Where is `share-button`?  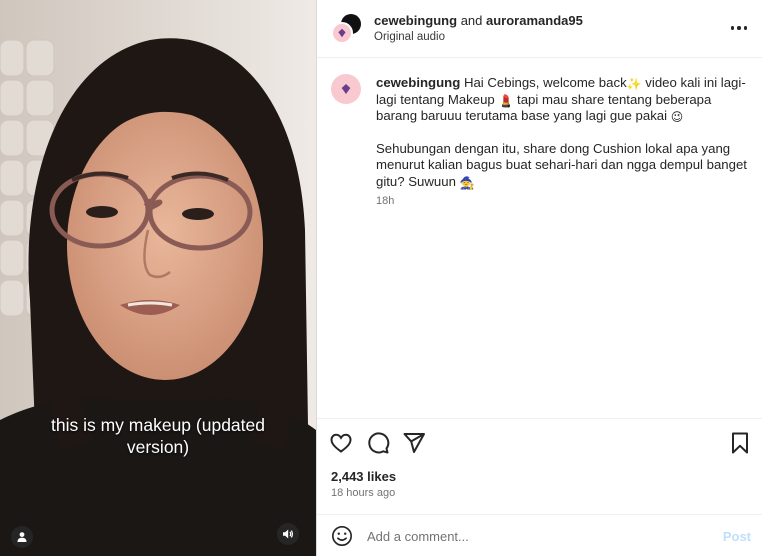
share-button is located at coordinates (414, 443).